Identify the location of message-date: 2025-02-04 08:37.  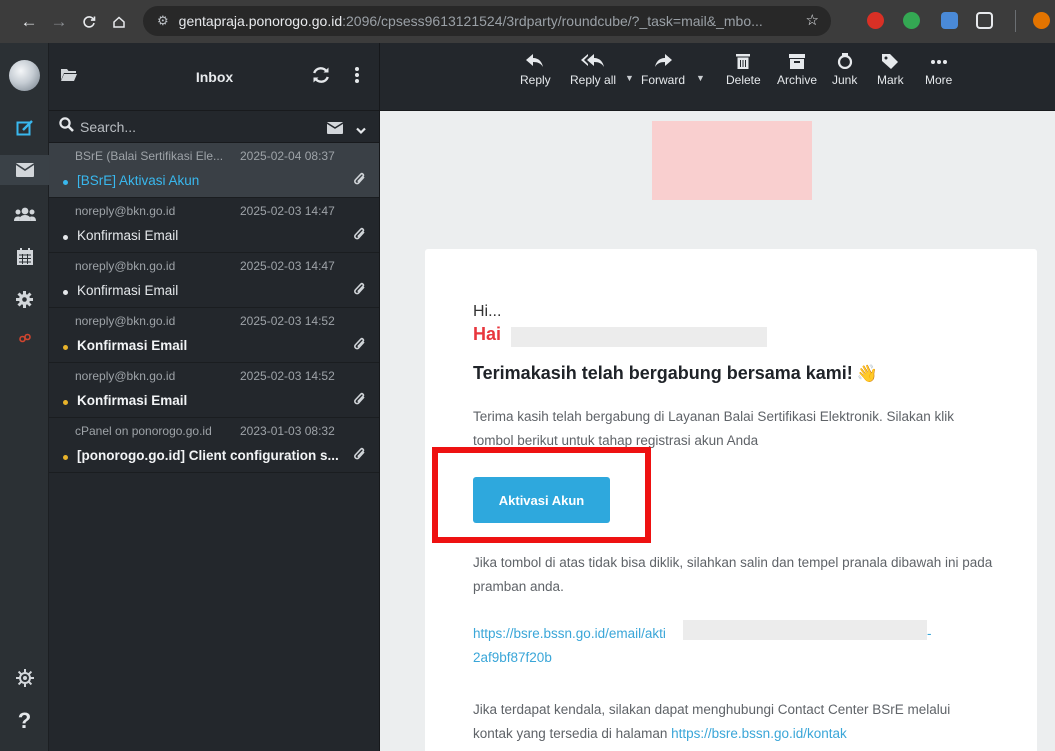
(287, 156).